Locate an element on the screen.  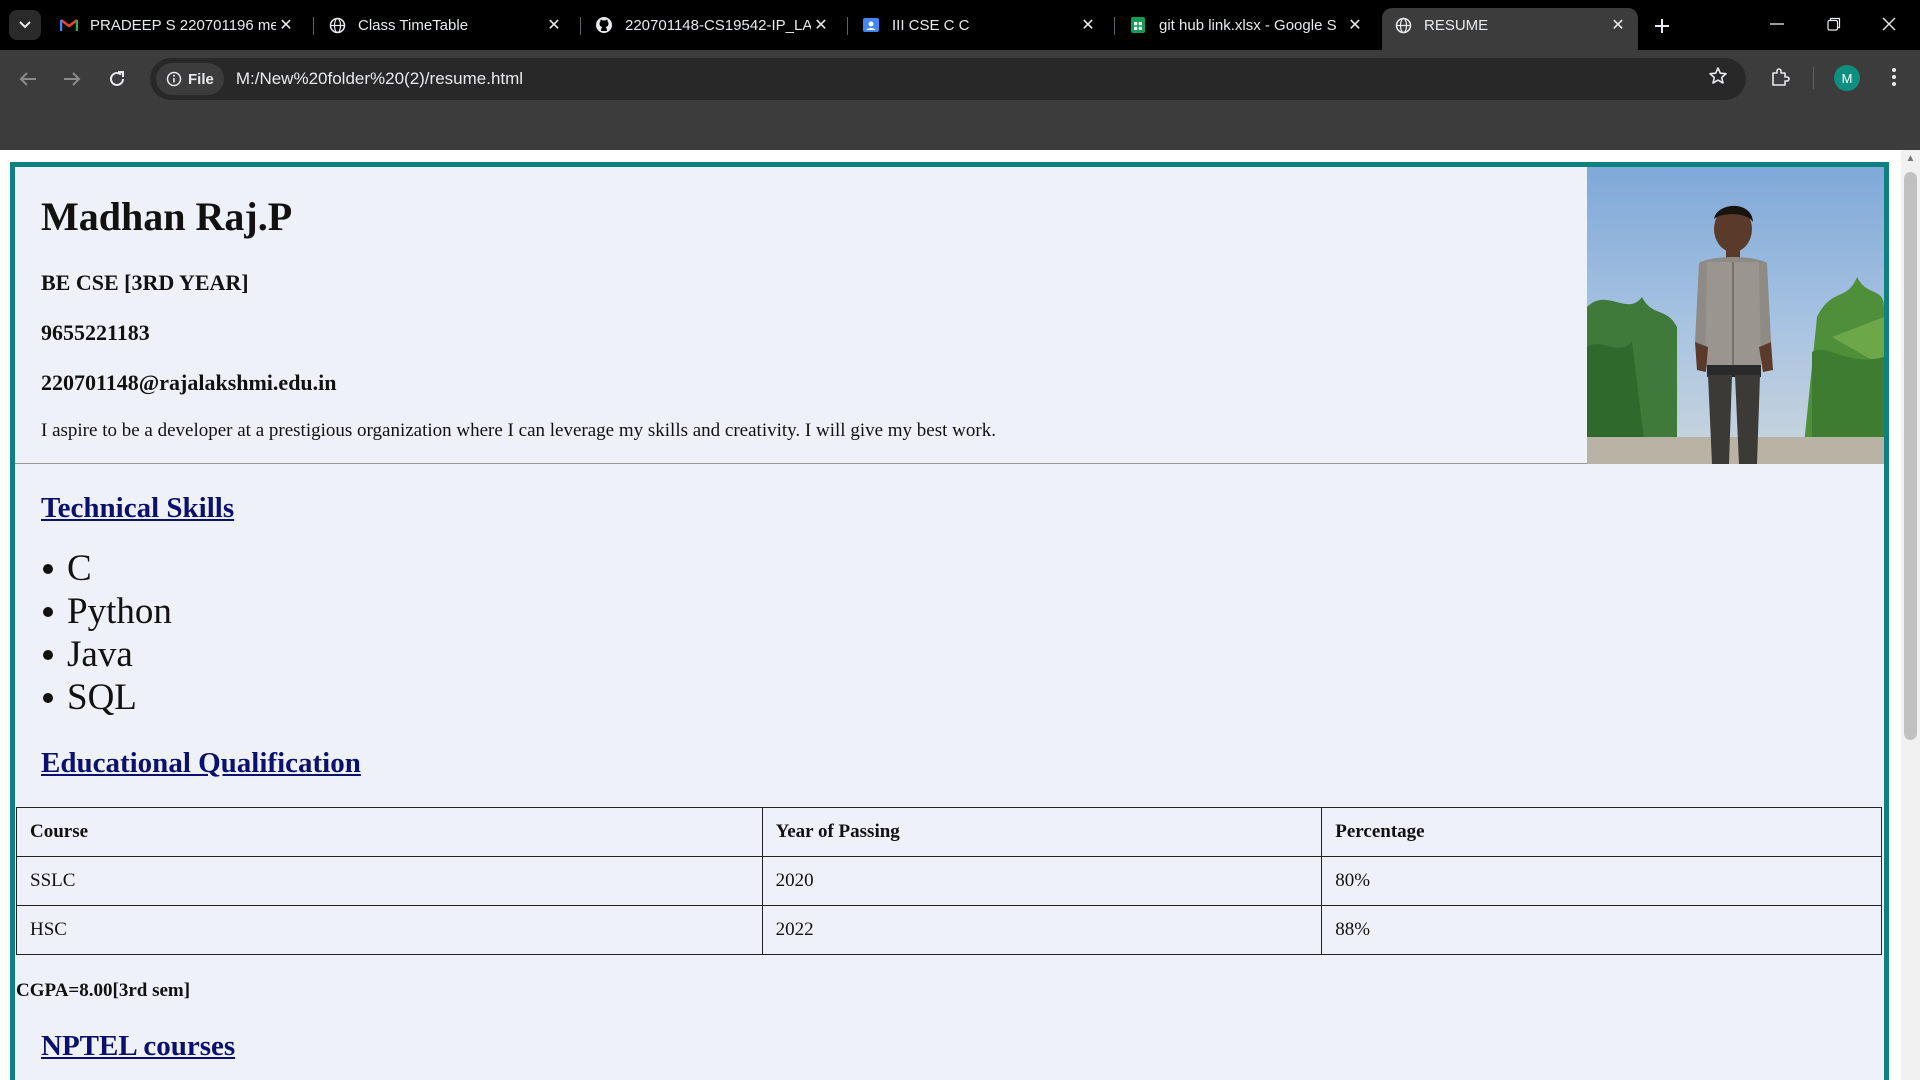
site-info-label: File is located at coordinates (201, 79).